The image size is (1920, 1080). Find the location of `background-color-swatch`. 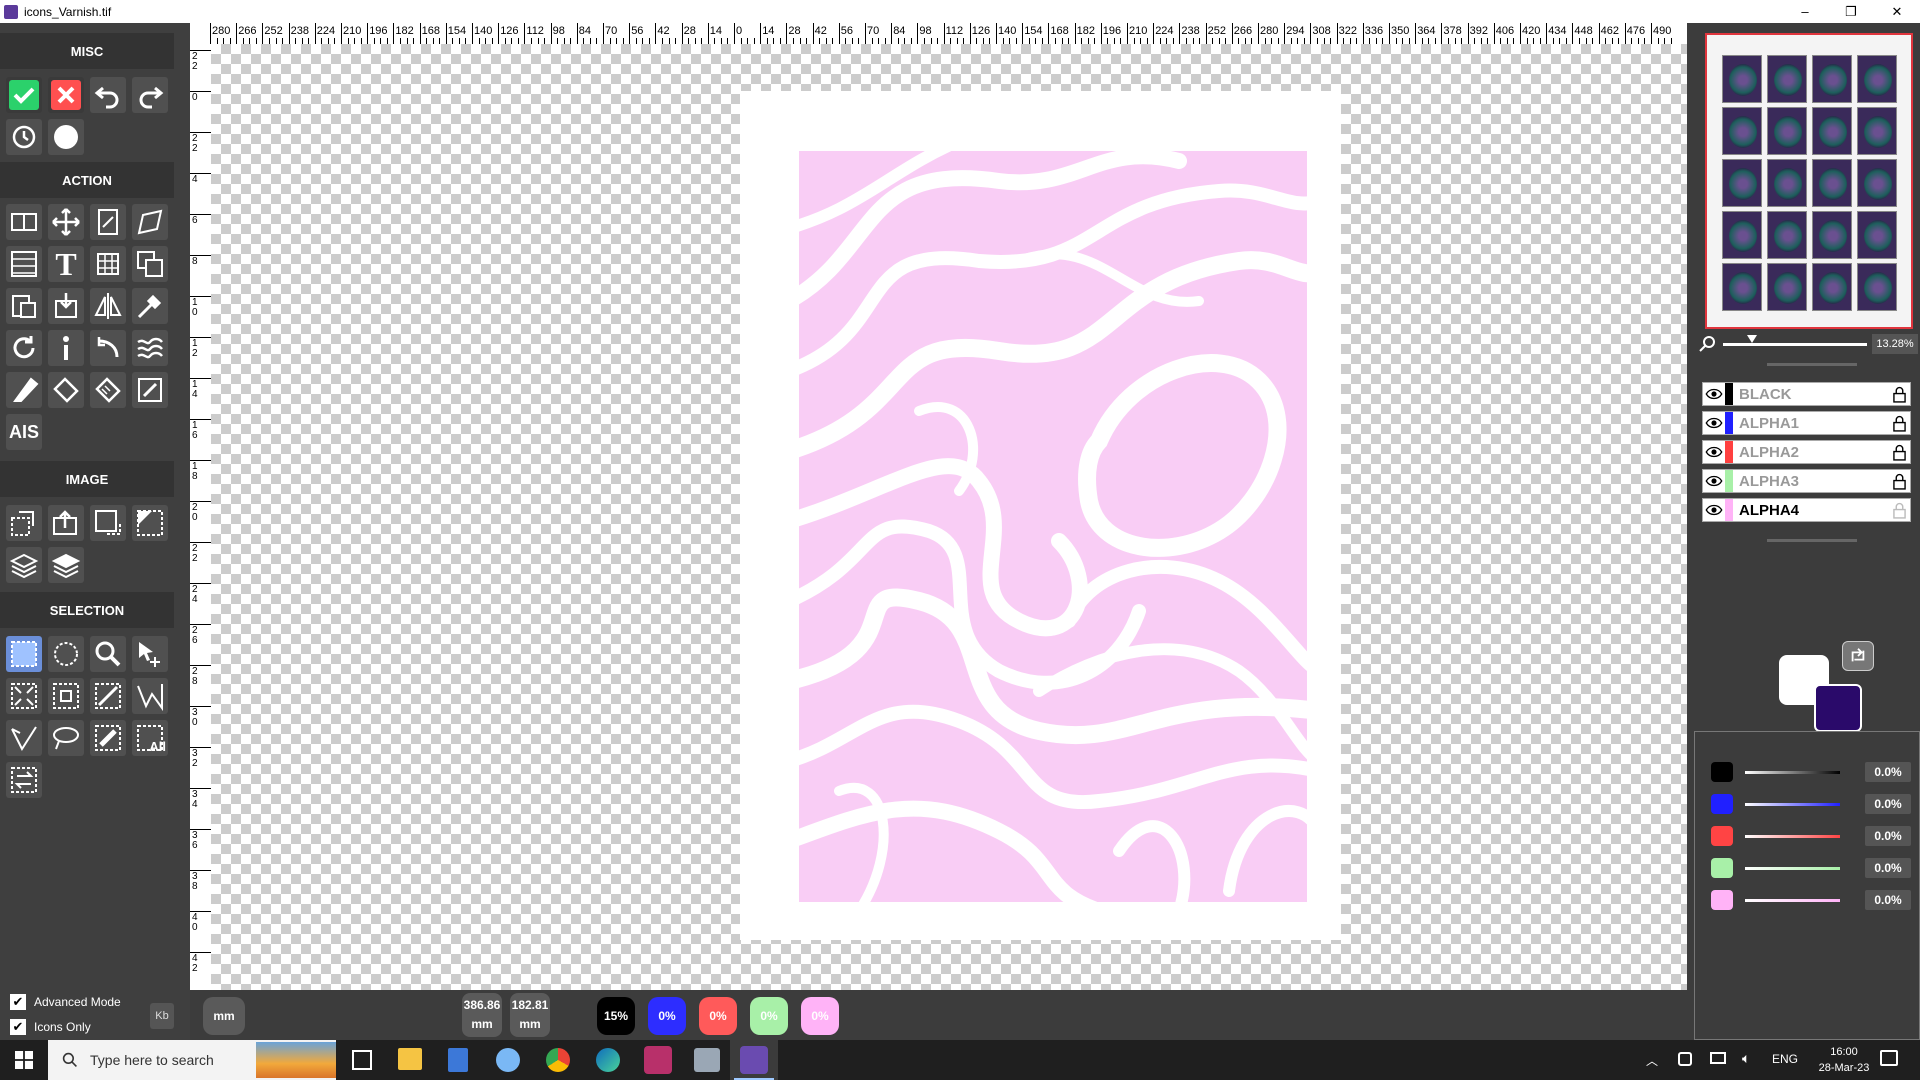

background-color-swatch is located at coordinates (1838, 708).